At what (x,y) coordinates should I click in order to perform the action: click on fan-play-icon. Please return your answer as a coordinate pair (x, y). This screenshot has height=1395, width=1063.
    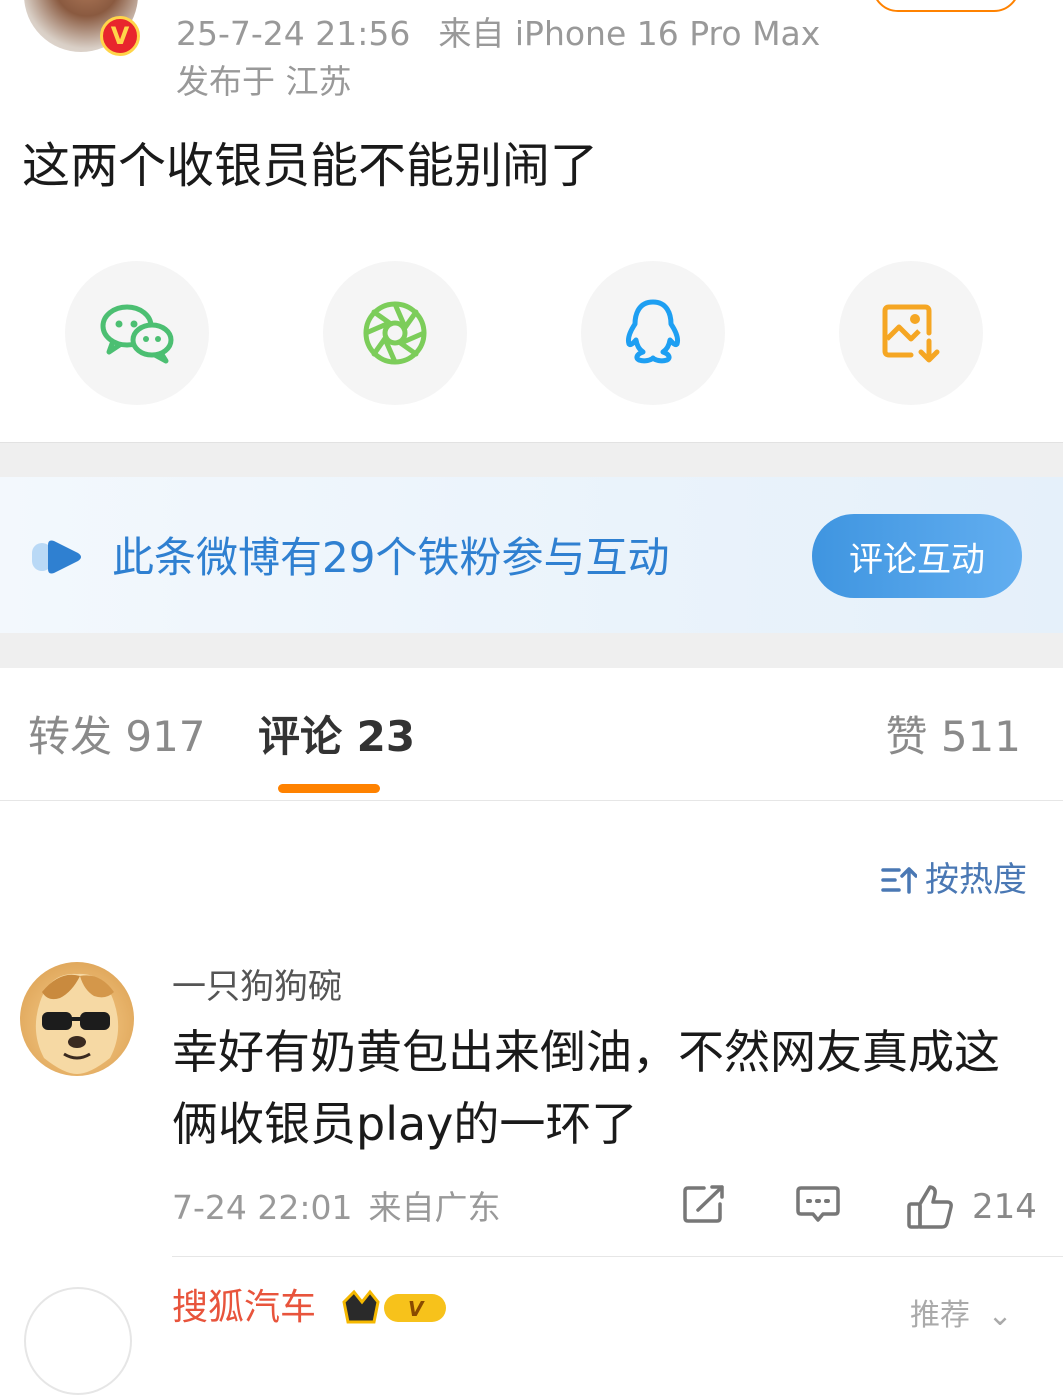
    Looking at the image, I should click on (58, 559).